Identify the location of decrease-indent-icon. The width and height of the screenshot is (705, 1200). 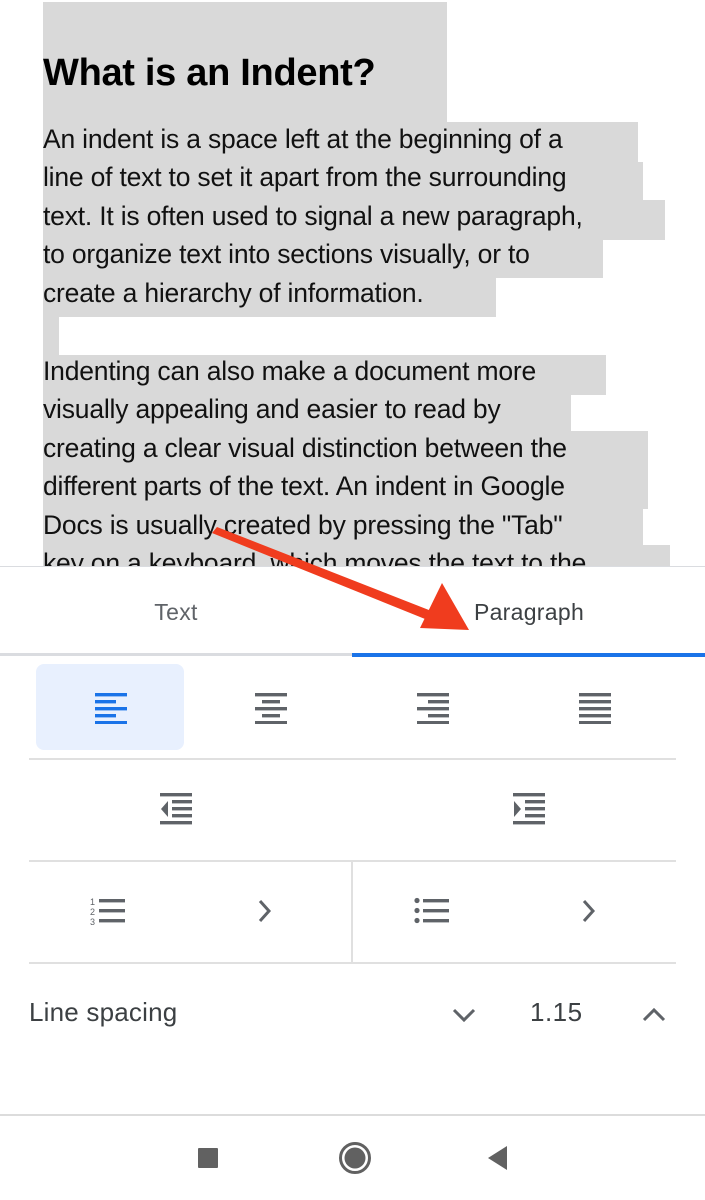
(175, 809).